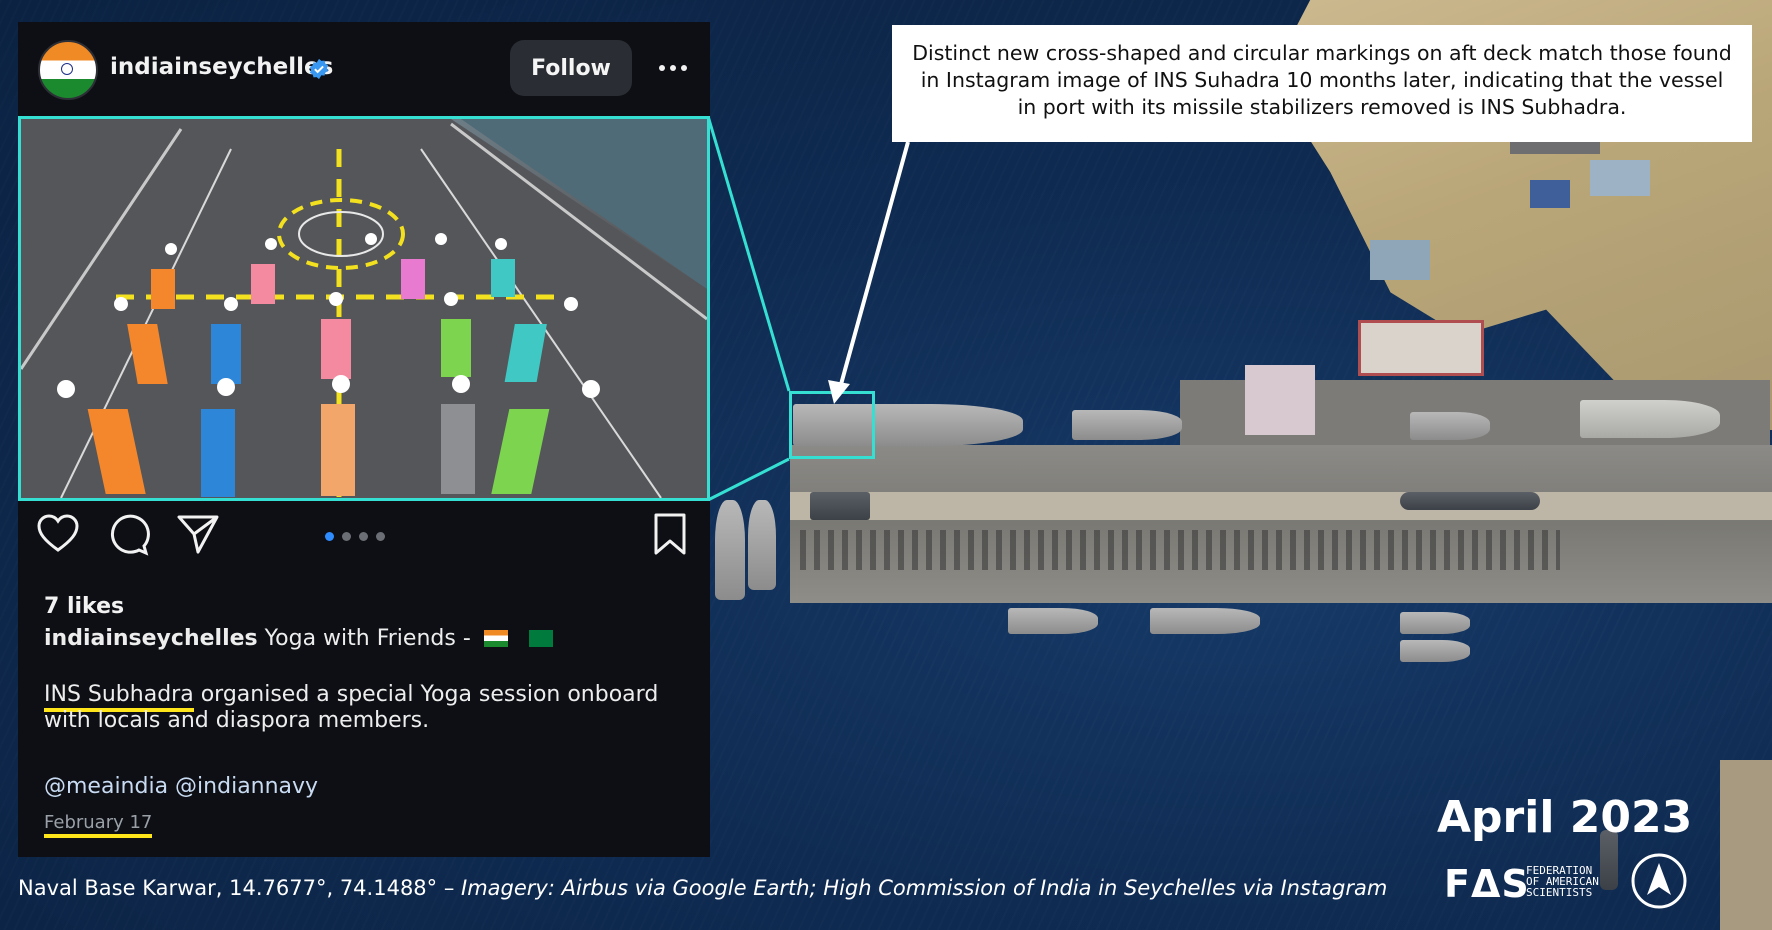 Image resolution: width=1772 pixels, height=930 pixels. I want to click on avatar, so click(68, 70).